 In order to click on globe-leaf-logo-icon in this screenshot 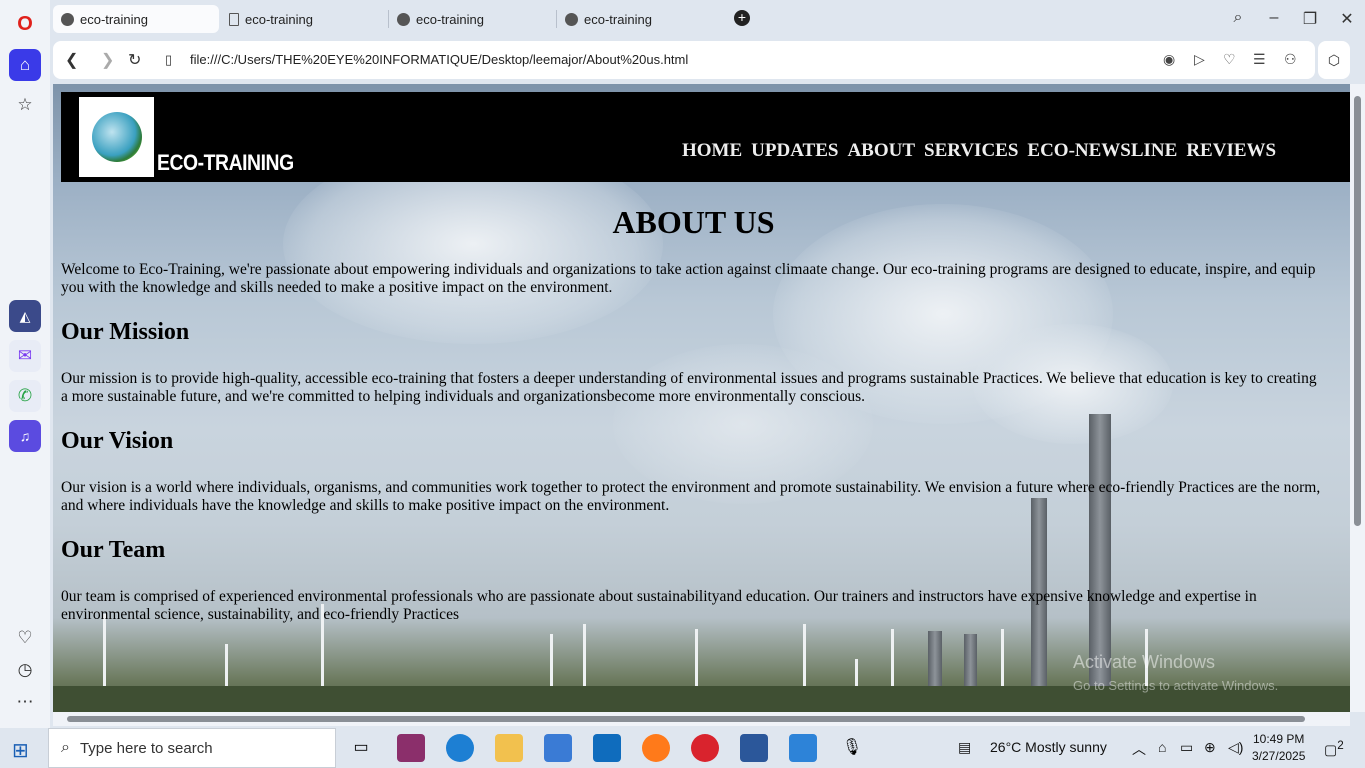, I will do `click(116, 137)`.